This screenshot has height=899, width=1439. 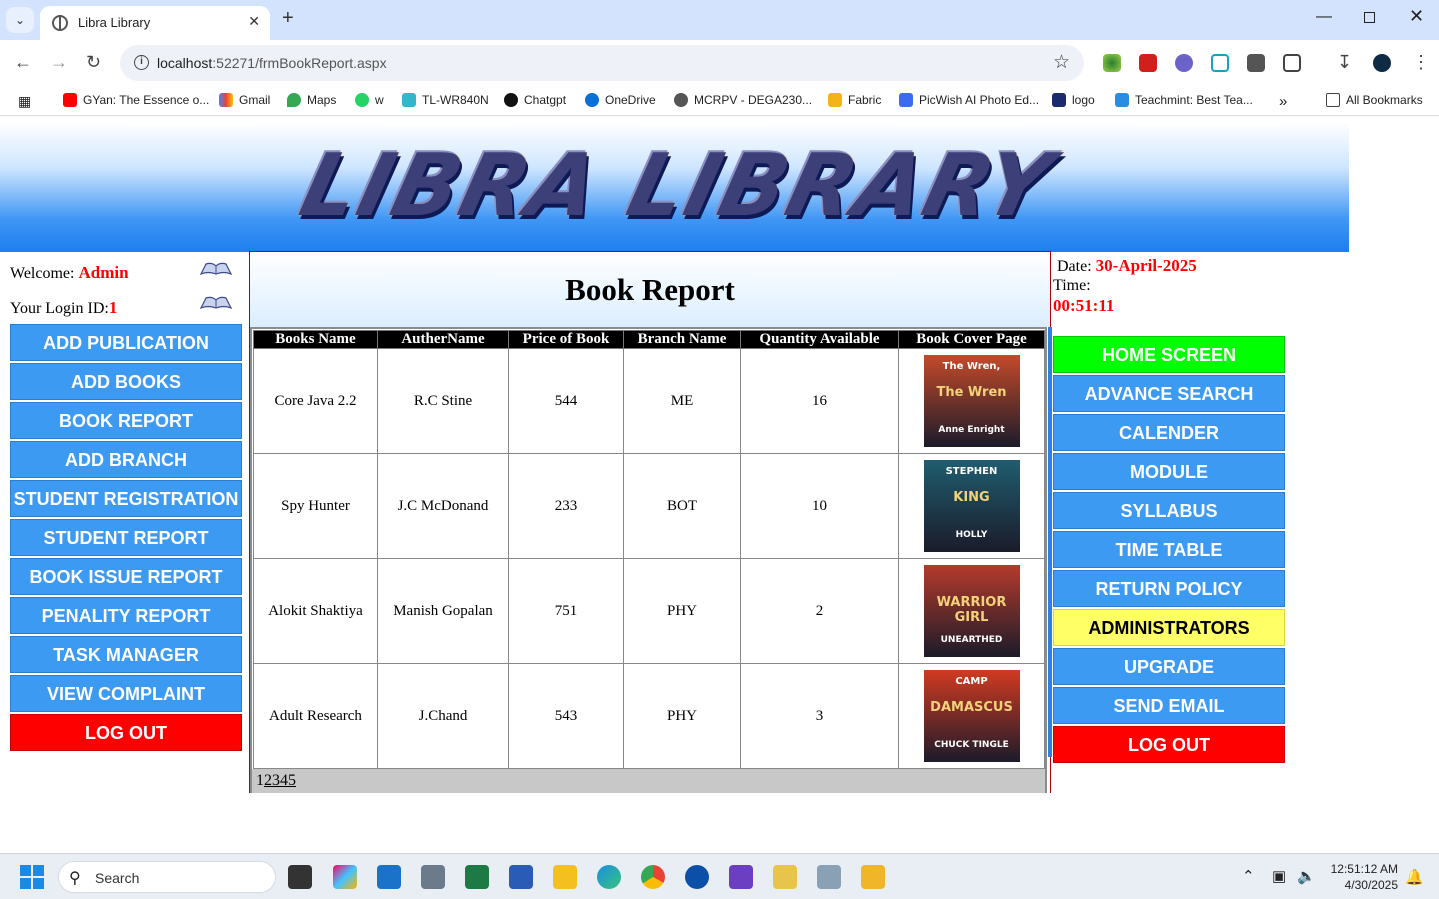 What do you see at coordinates (254, 21) in the screenshot?
I see `tab-close-icon: ✕` at bounding box center [254, 21].